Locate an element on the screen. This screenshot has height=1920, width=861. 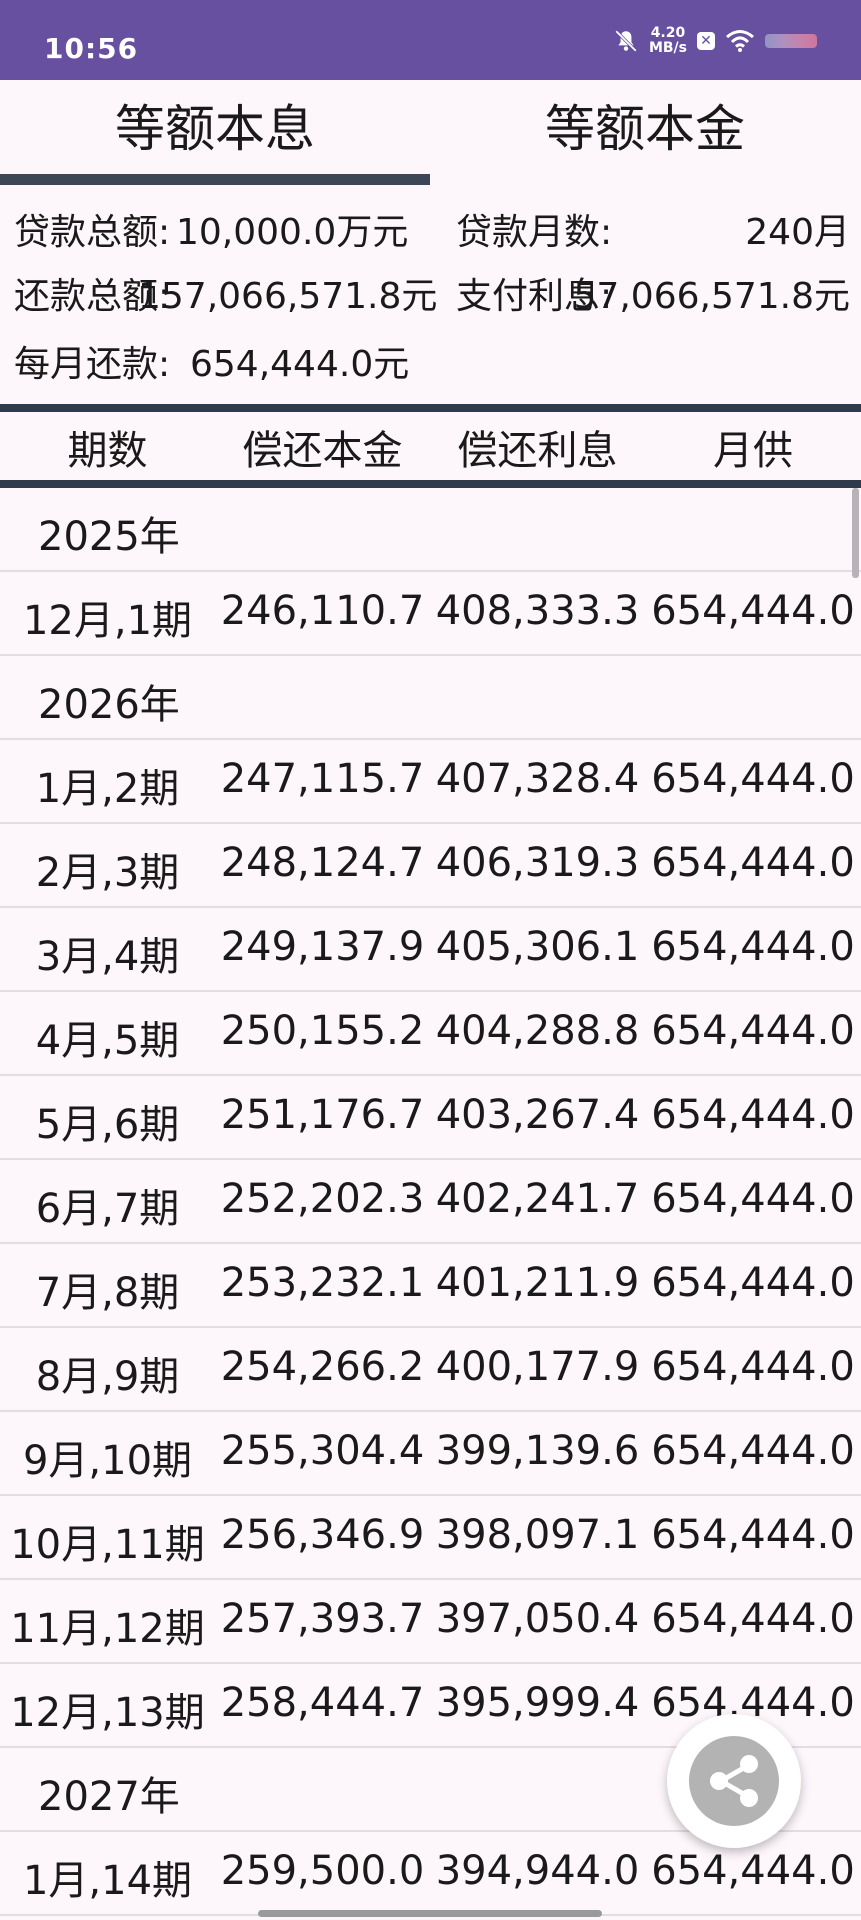
header-period: 期数 is located at coordinates (107, 451).